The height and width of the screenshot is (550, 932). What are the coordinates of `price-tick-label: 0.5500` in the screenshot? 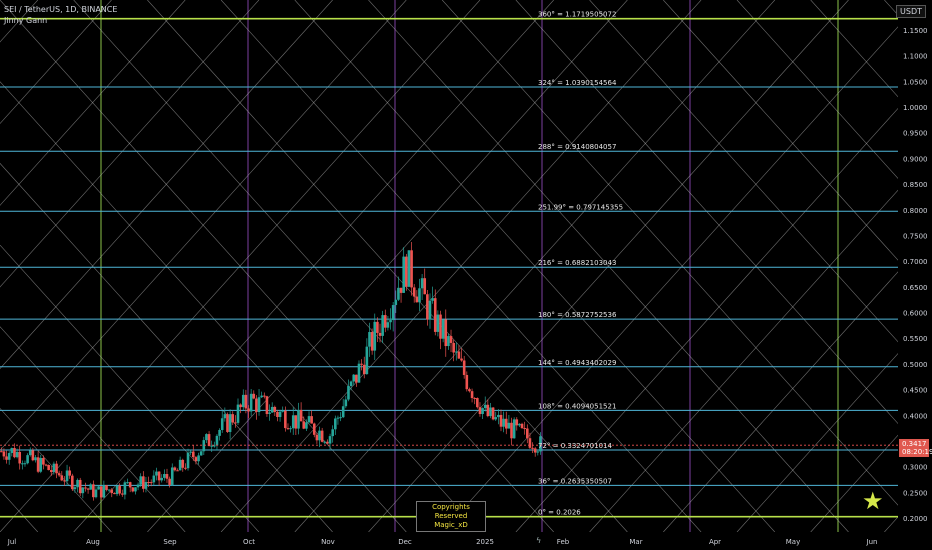 It's located at (915, 339).